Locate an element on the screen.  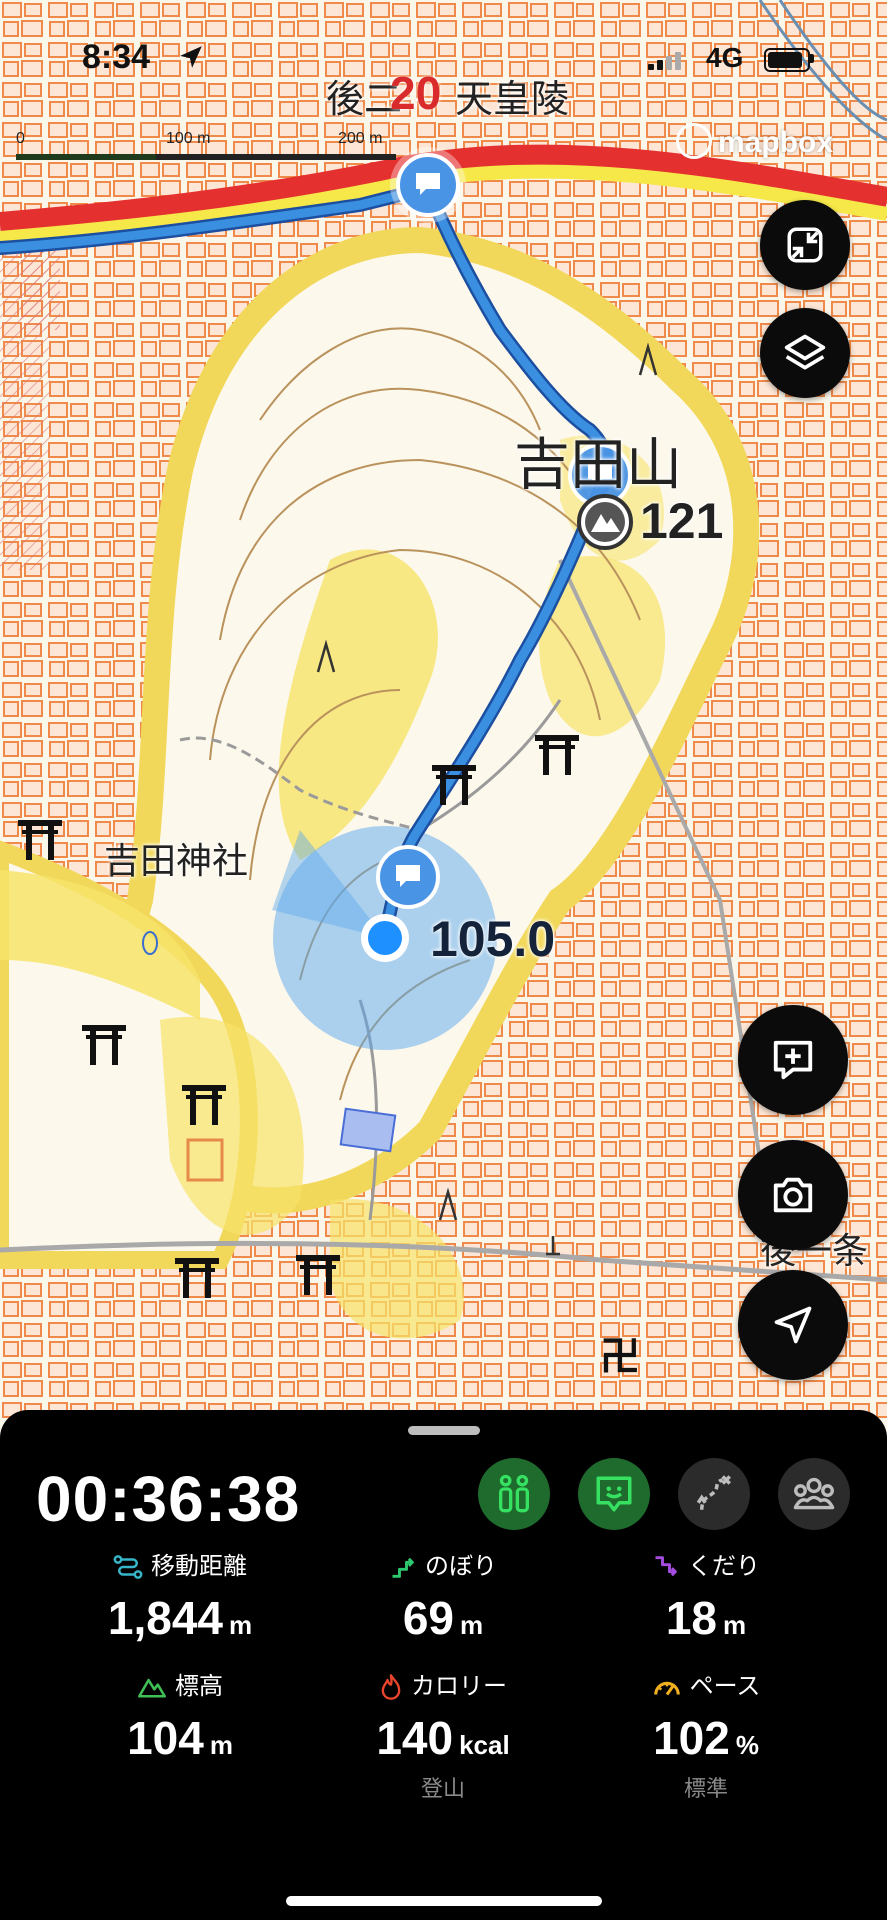
gauge-icon is located at coordinates (666, 1688).